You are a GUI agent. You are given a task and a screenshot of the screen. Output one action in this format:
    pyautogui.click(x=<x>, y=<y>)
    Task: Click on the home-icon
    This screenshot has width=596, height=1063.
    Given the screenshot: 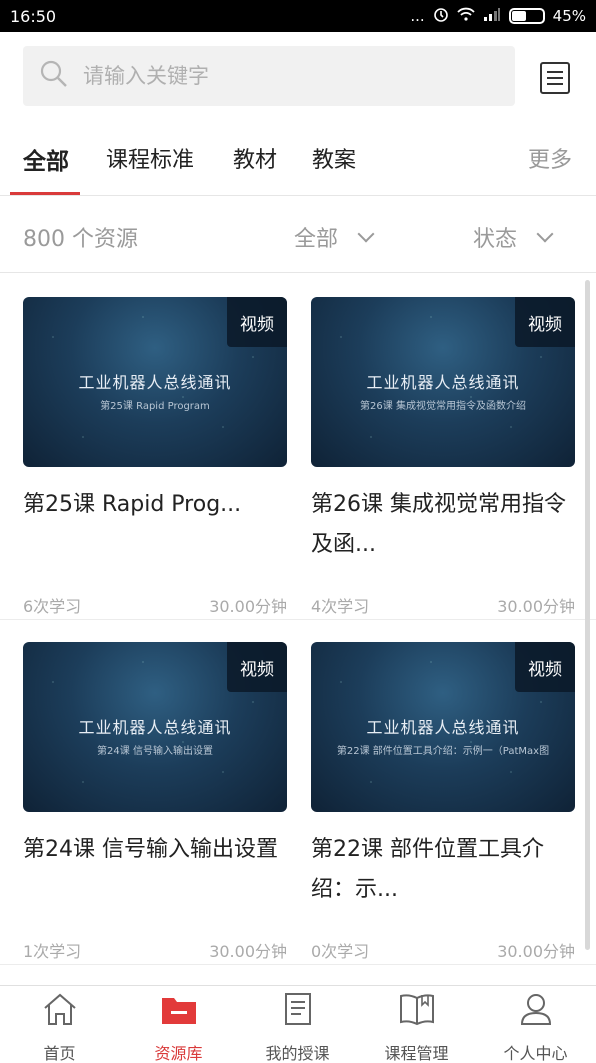 What is the action you would take?
    pyautogui.click(x=60, y=1009)
    